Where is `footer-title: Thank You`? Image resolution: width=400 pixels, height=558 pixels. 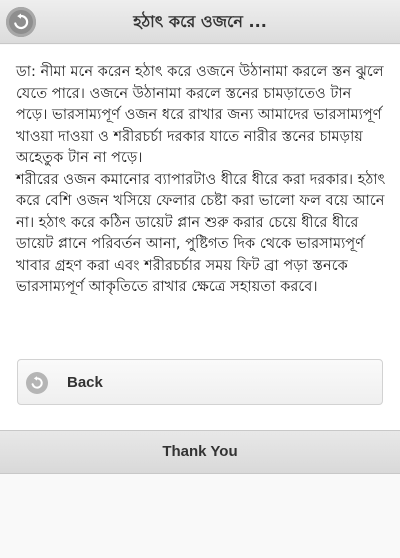 footer-title: Thank You is located at coordinates (200, 451).